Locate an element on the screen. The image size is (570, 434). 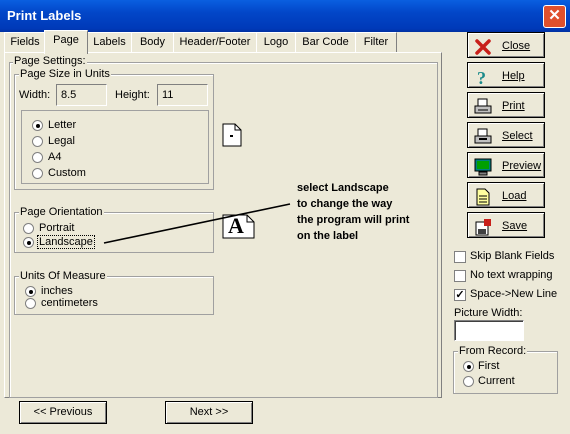
radio-current-label: Current is located at coordinates (496, 381).